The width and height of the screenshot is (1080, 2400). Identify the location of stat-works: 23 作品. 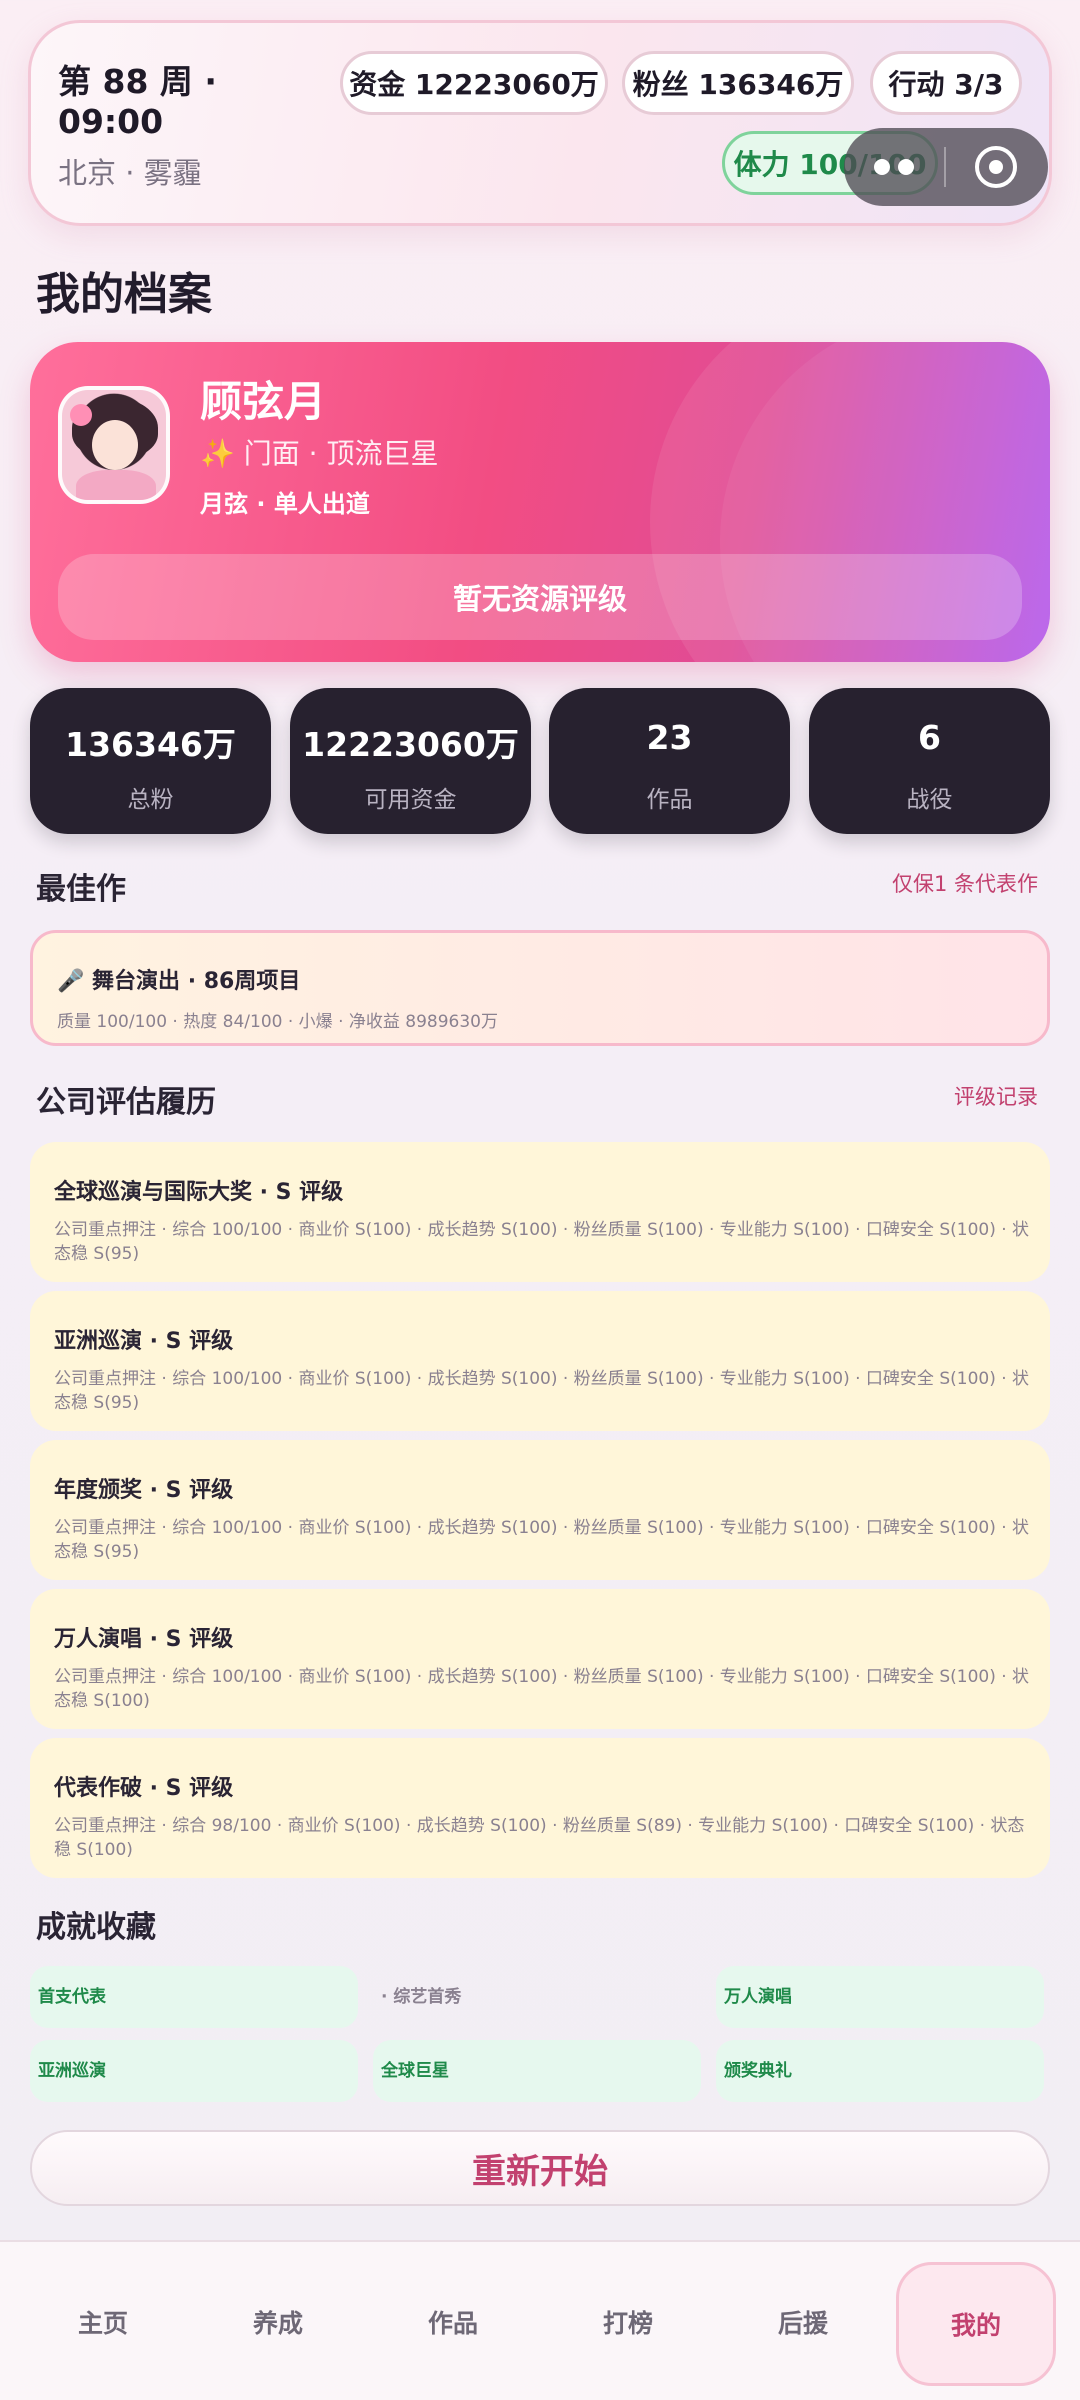
(669, 761).